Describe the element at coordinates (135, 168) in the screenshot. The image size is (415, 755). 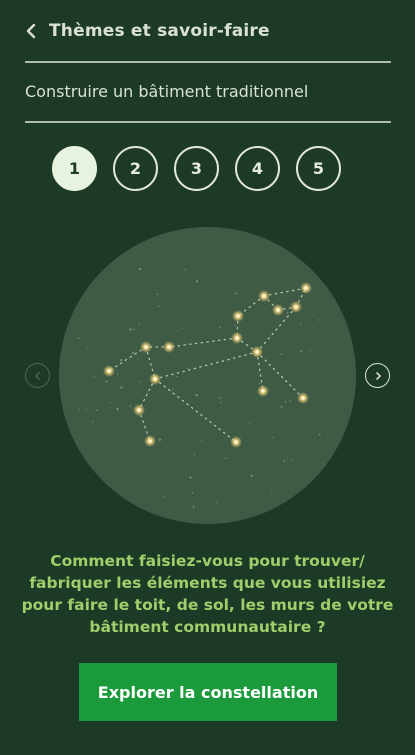
I see `step-2-button: 2` at that location.